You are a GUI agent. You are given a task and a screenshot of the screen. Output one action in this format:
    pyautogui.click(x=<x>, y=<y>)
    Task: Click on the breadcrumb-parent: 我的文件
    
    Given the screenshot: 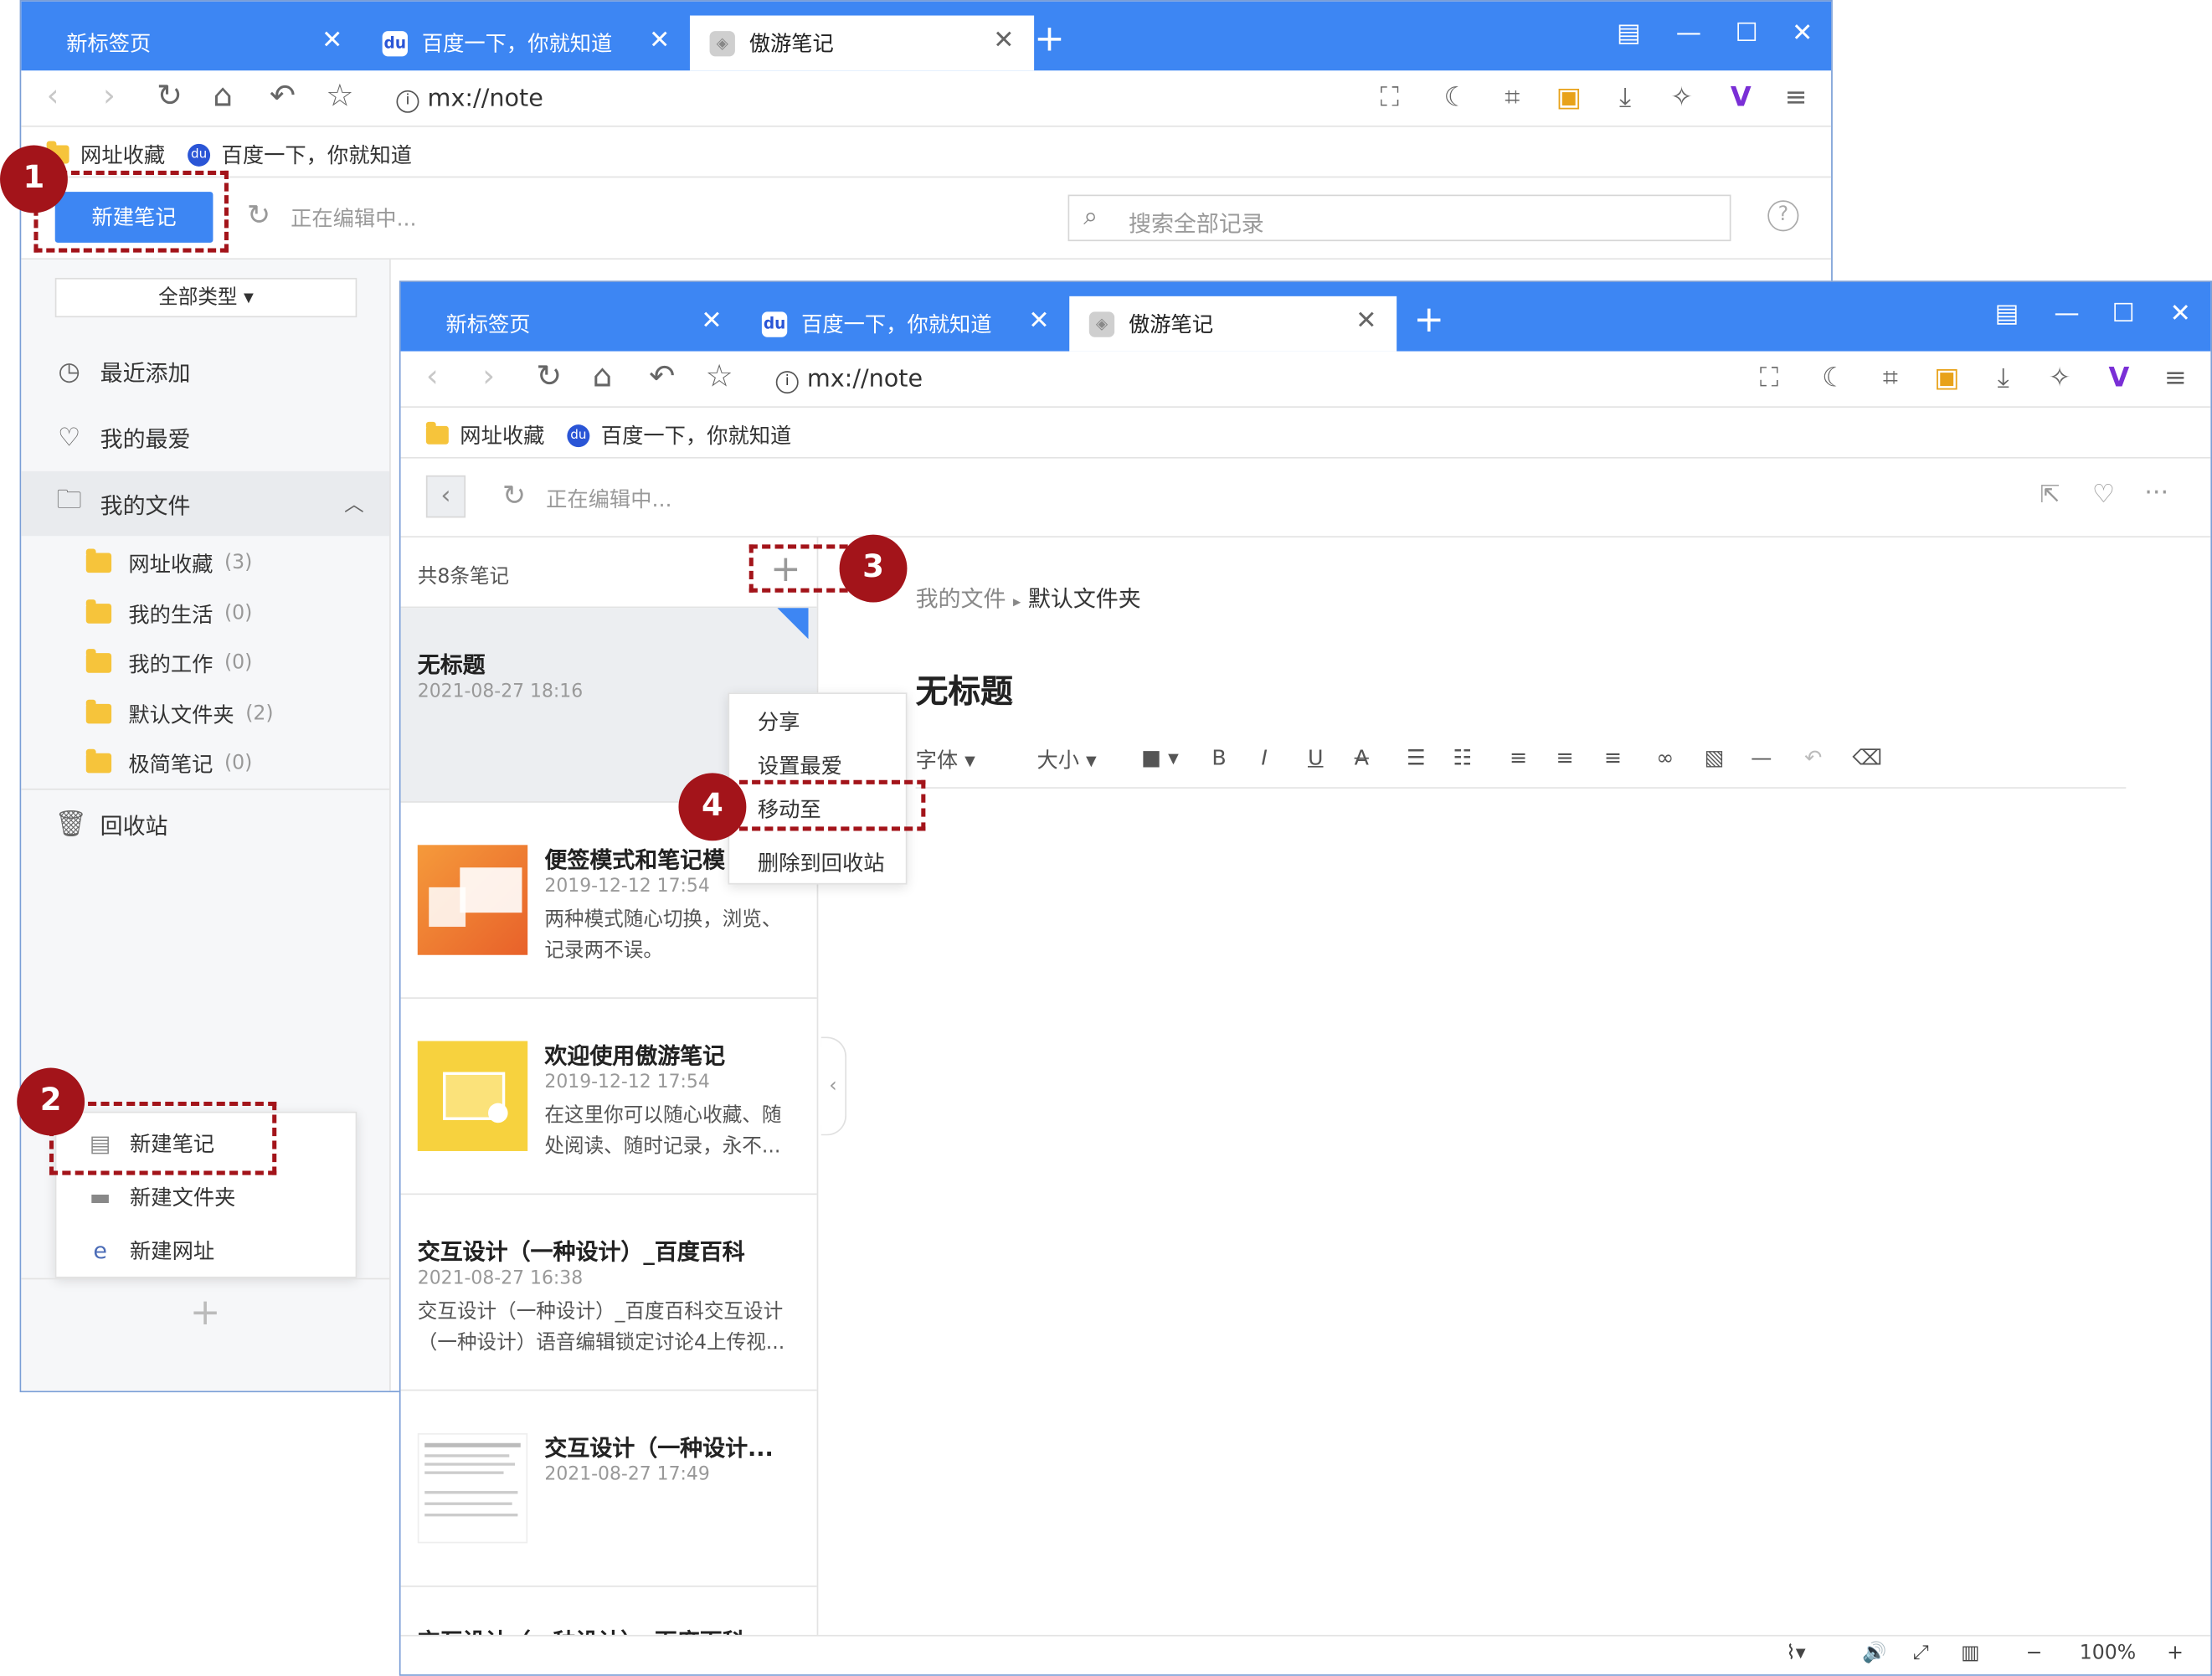 What is the action you would take?
    pyautogui.click(x=961, y=599)
    